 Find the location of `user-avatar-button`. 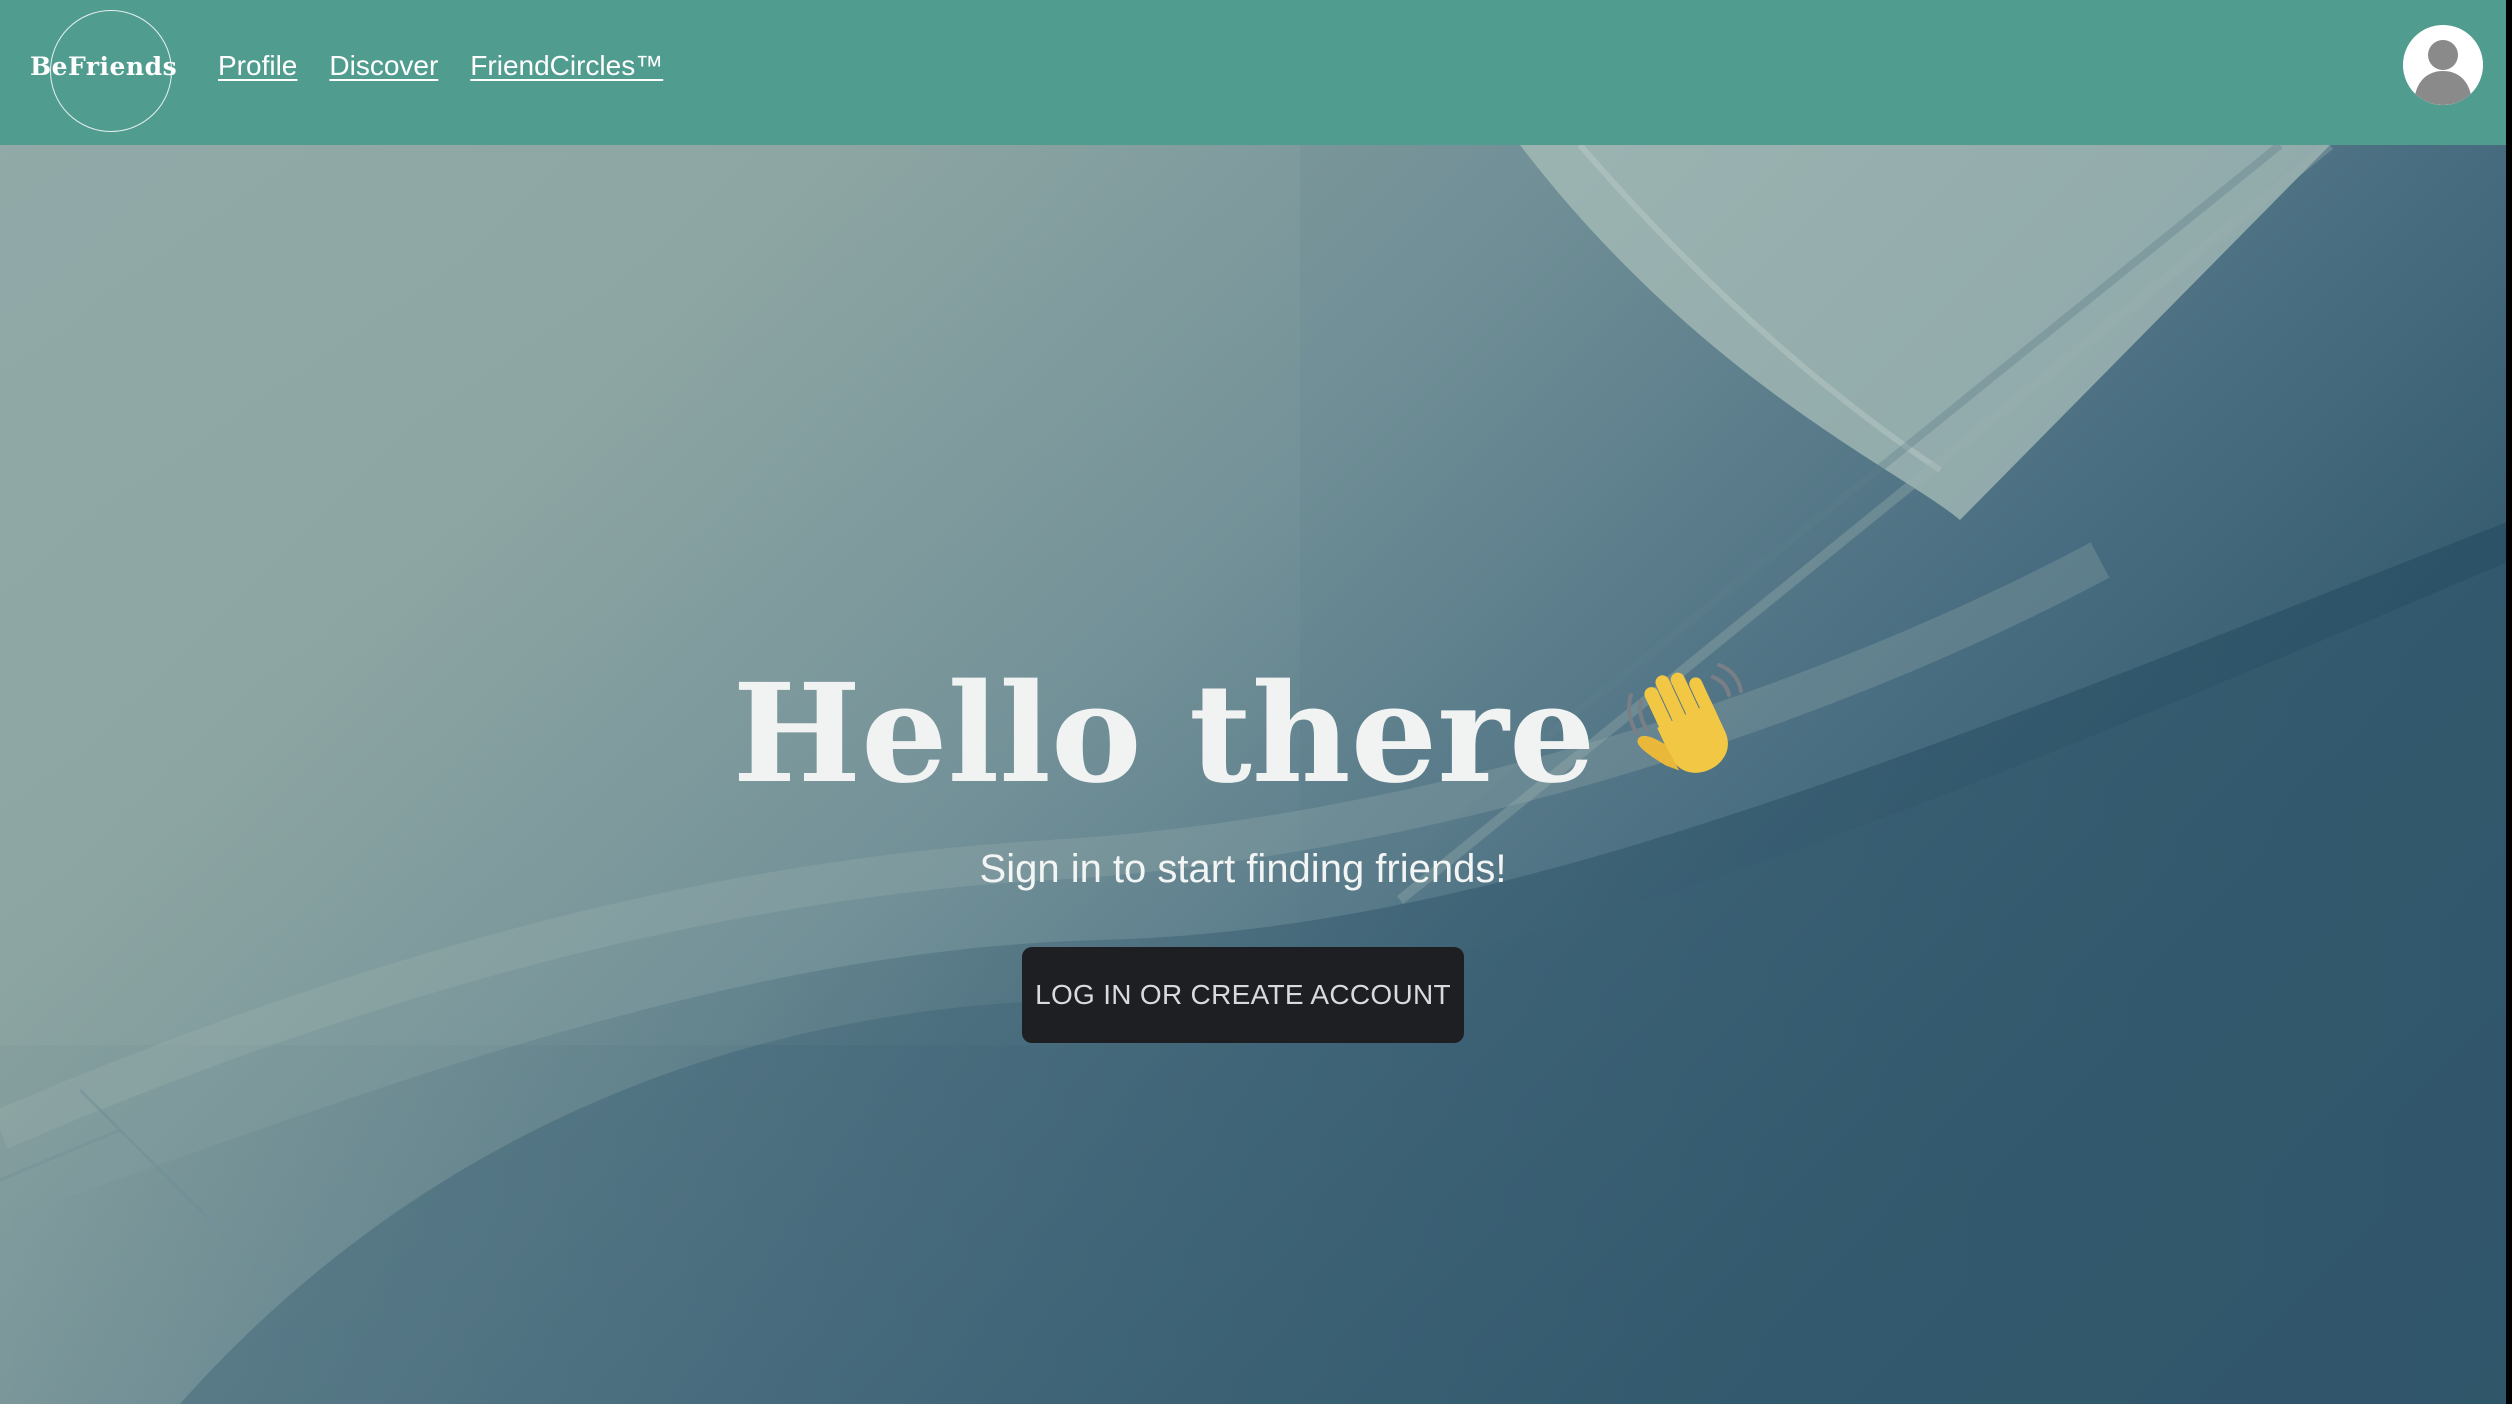

user-avatar-button is located at coordinates (2443, 65).